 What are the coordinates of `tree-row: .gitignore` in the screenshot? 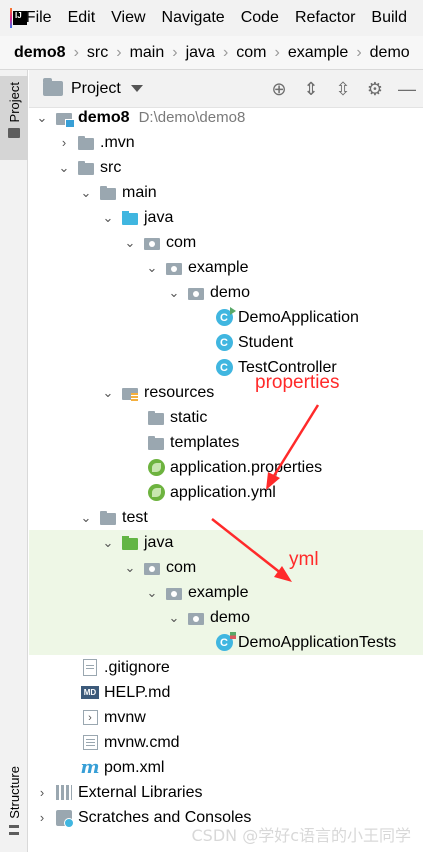 It's located at (226, 667).